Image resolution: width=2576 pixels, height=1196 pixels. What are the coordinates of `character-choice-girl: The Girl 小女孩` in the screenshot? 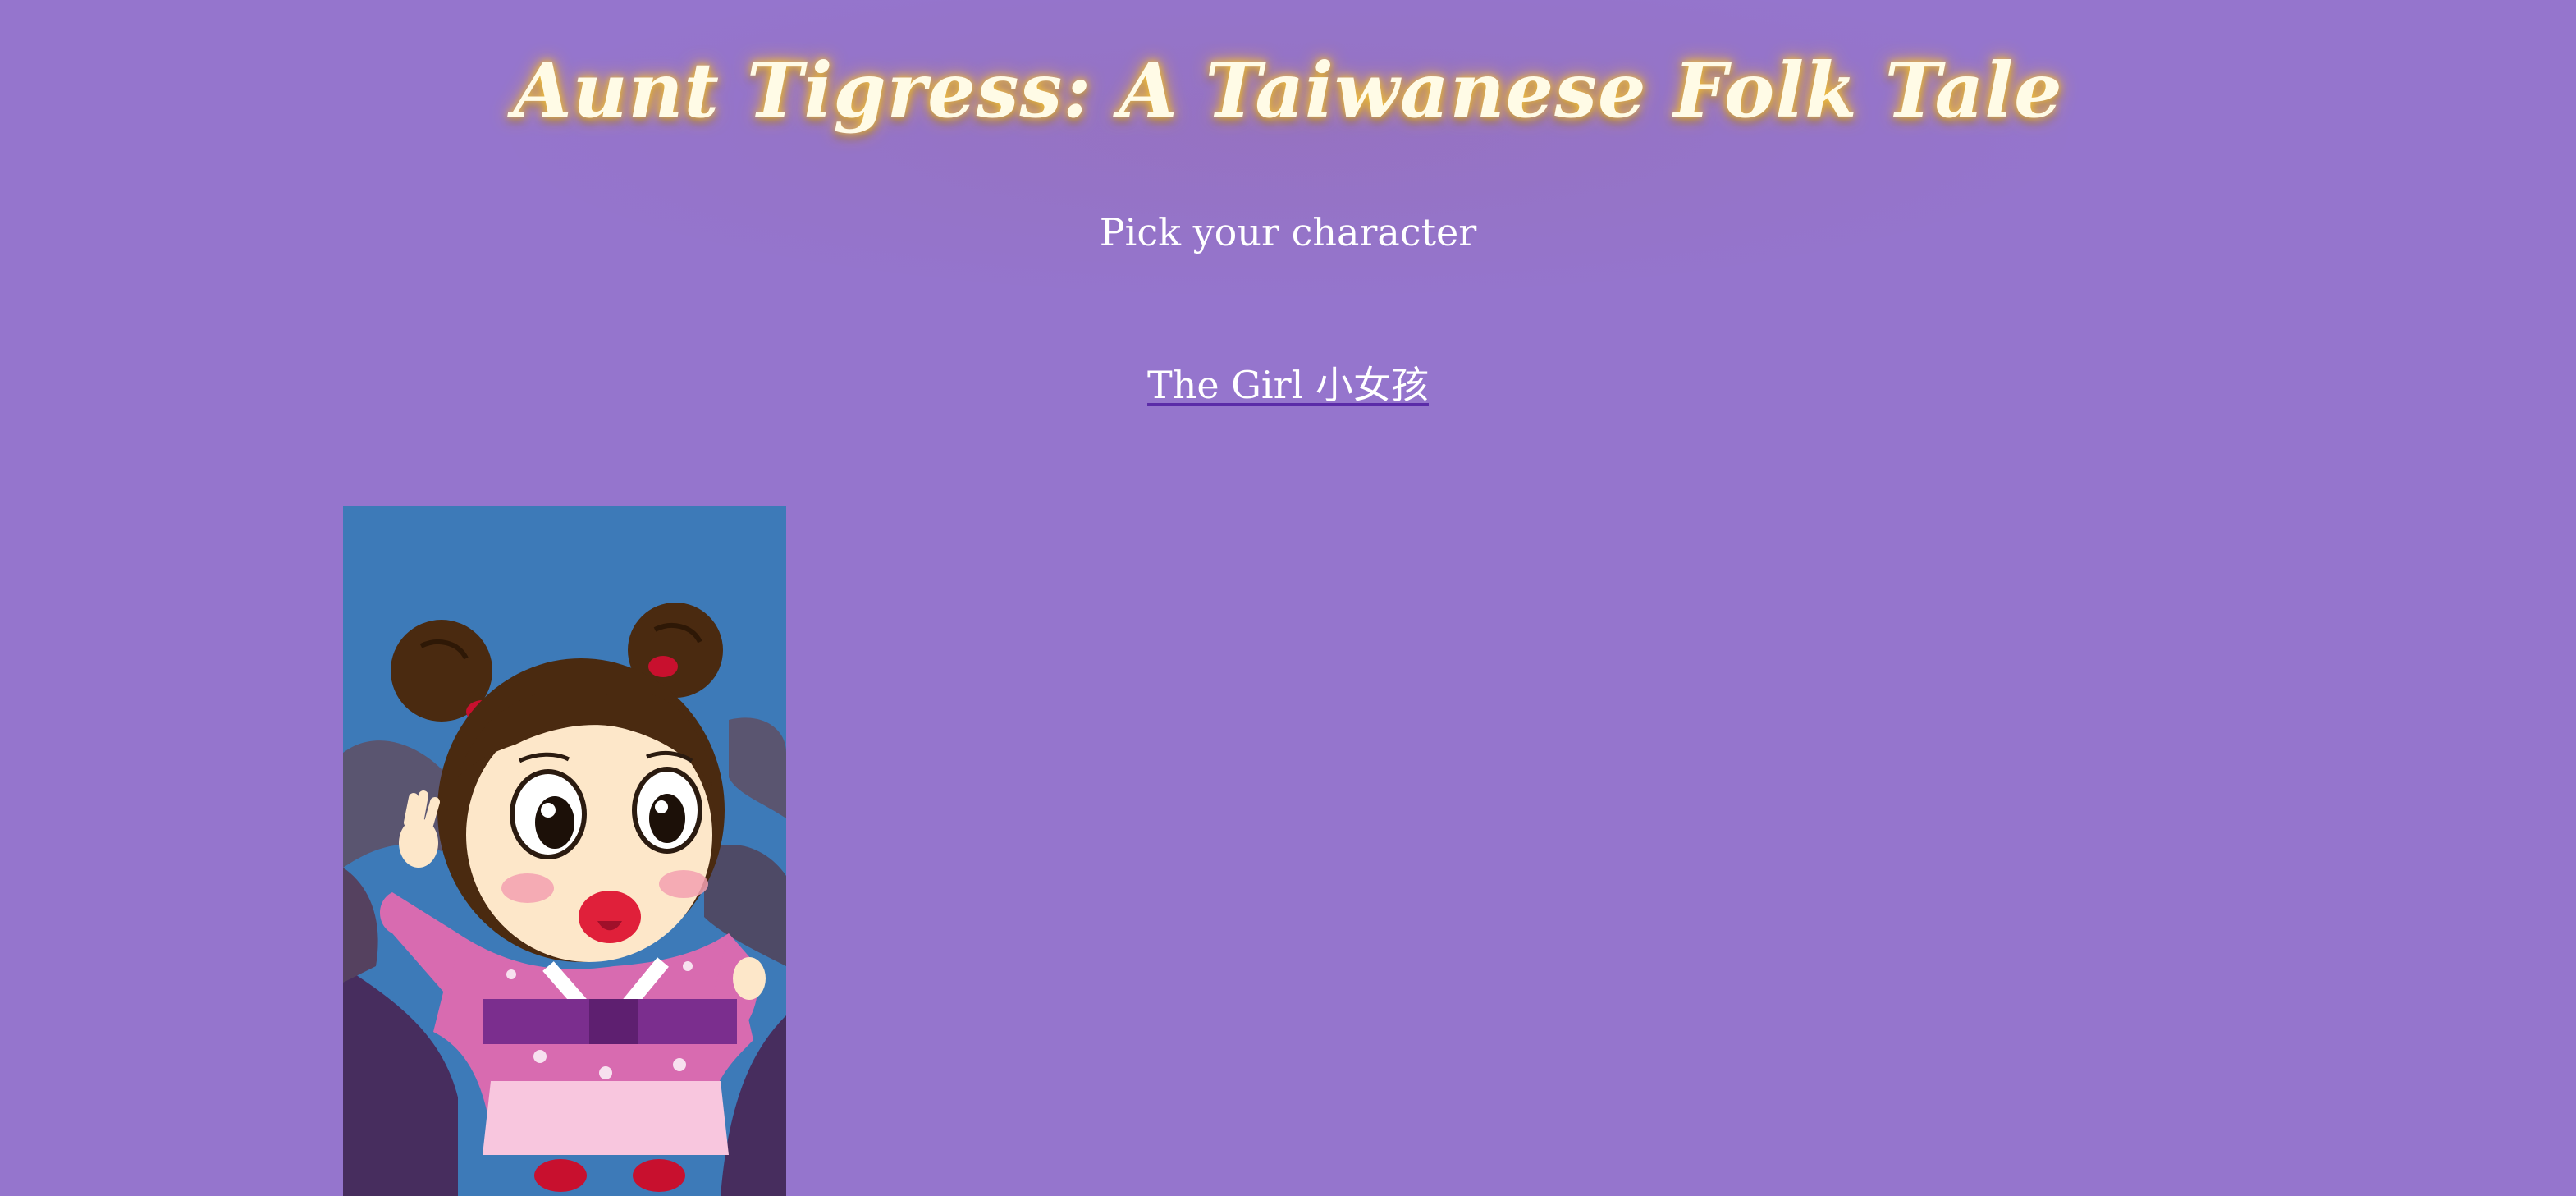 It's located at (1288, 385).